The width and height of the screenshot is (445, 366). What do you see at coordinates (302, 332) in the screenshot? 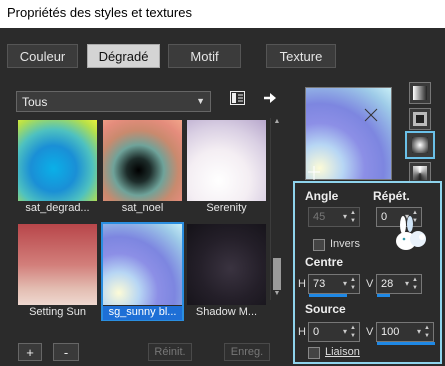
I see `source-h-label: H` at bounding box center [302, 332].